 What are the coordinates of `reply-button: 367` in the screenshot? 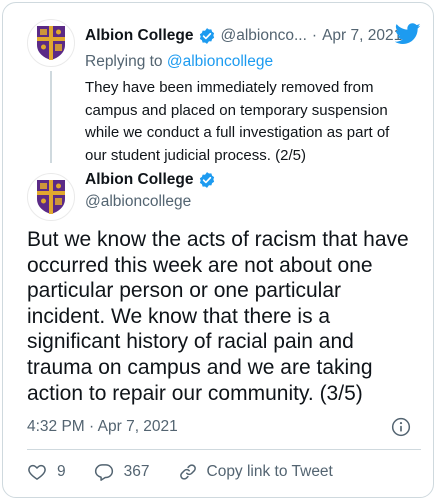 It's located at (122, 472).